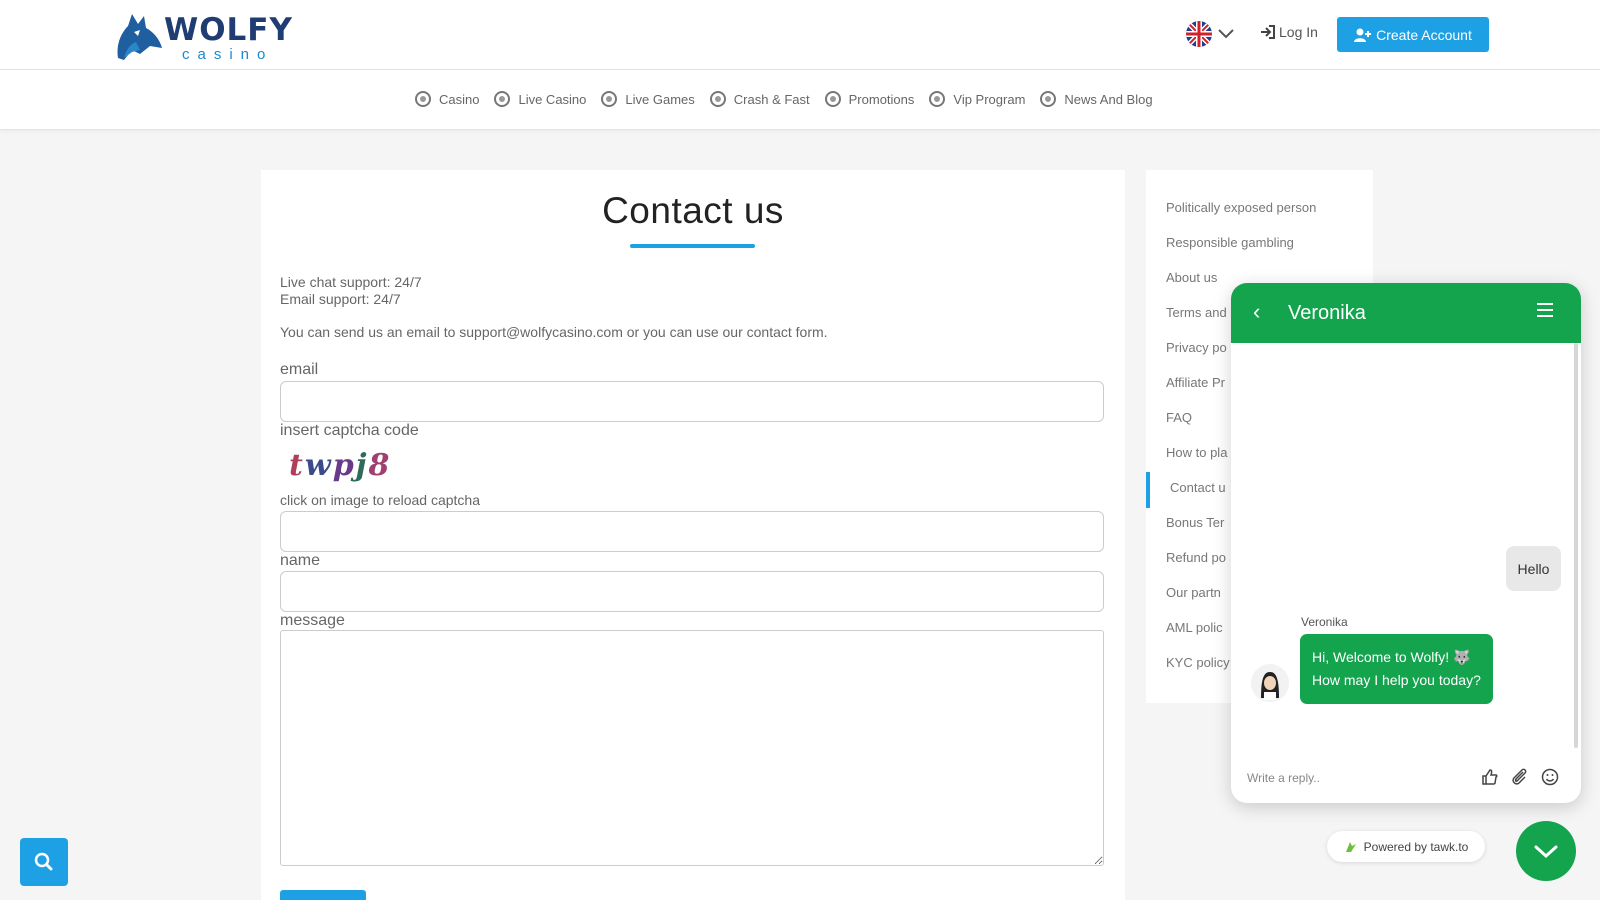 This screenshot has width=1600, height=900. I want to click on nav-item-crash-fast: Crash & Fast, so click(759, 99).